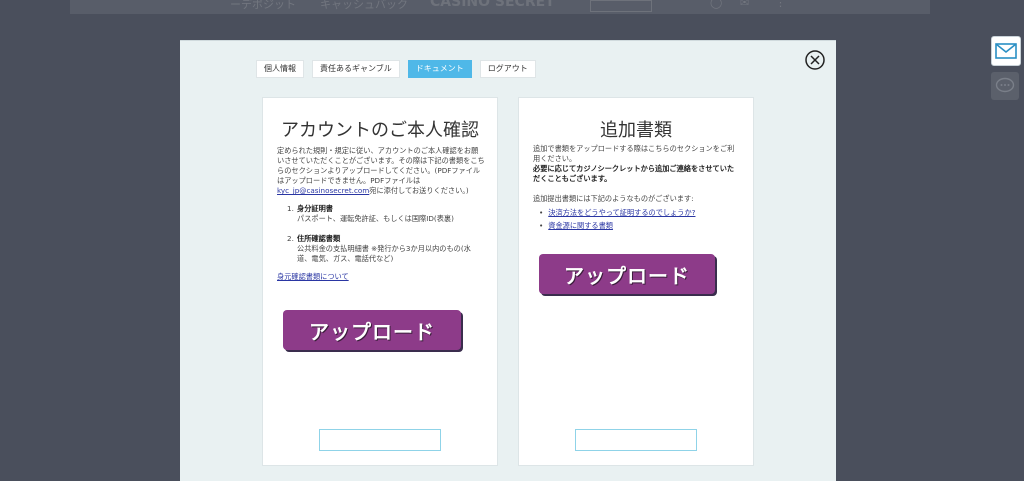 This screenshot has width=1024, height=481. Describe the element at coordinates (640, 226) in the screenshot. I see `list-item: 資金源に関する書類` at that location.